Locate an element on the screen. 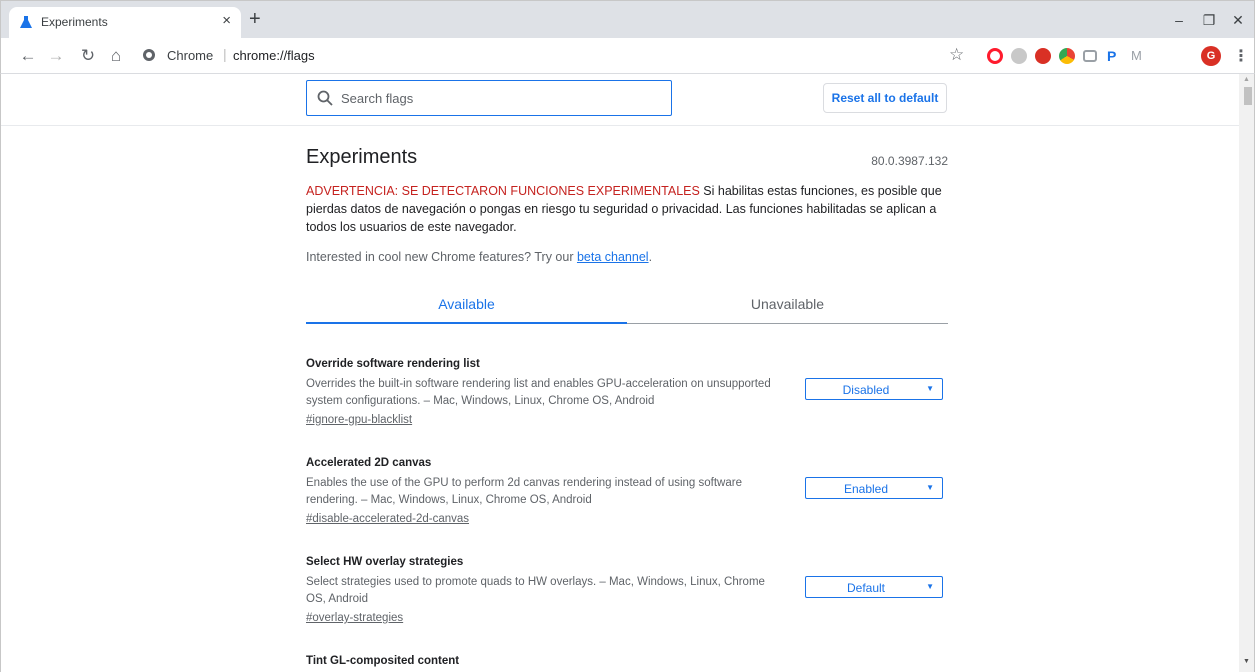  flag-select-dropdown: Enabled ▼ is located at coordinates (874, 488).